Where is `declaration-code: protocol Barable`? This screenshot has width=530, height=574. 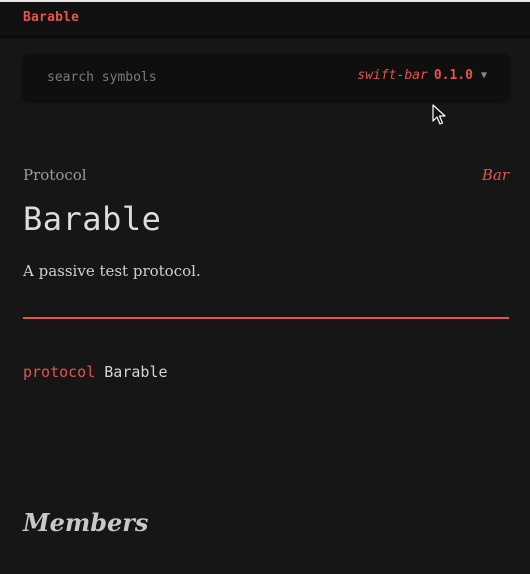 declaration-code: protocol Barable is located at coordinates (95, 372).